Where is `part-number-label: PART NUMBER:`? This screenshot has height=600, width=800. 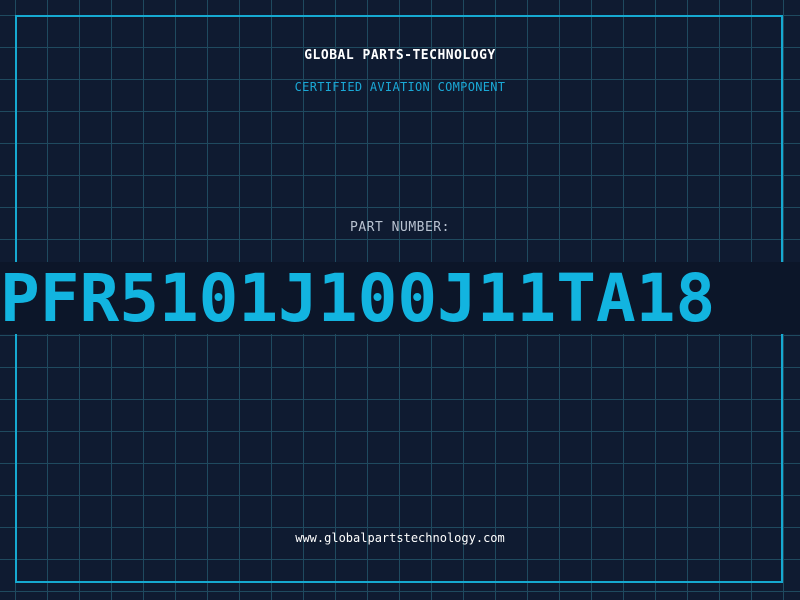 part-number-label: PART NUMBER: is located at coordinates (400, 227).